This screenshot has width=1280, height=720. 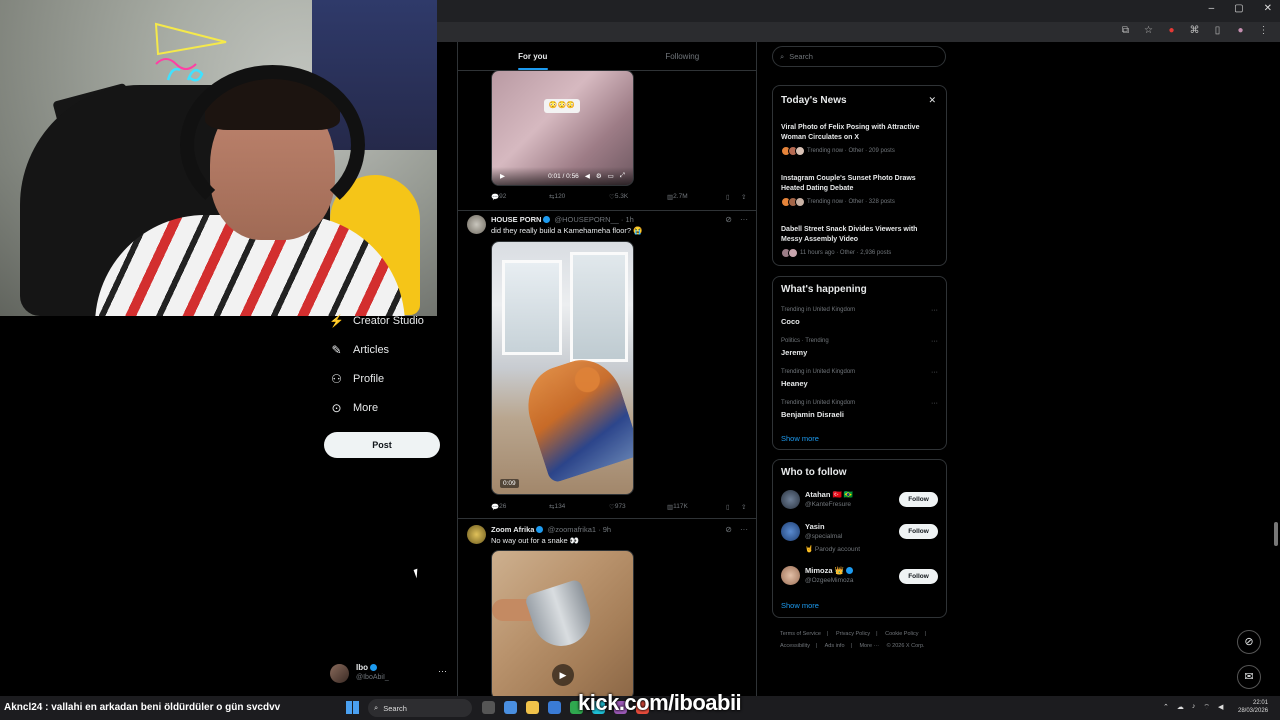 I want to click on like-button: ♡ 973, so click(x=617, y=507).